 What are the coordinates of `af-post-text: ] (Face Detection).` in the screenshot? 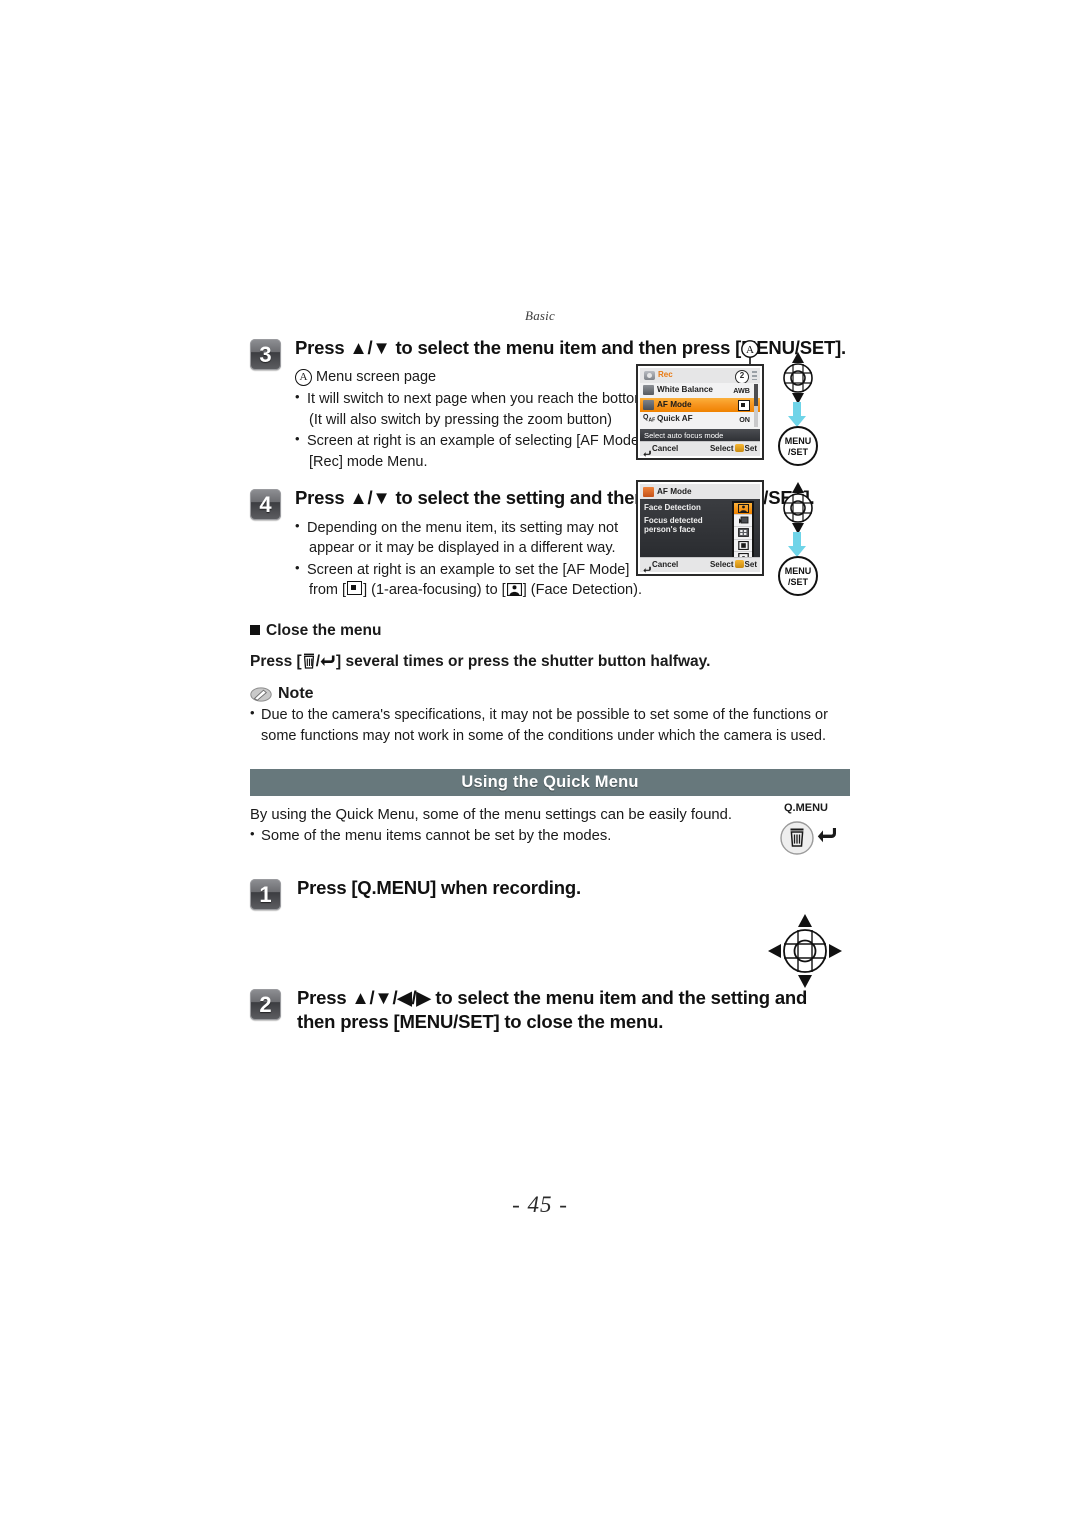 It's located at (582, 590).